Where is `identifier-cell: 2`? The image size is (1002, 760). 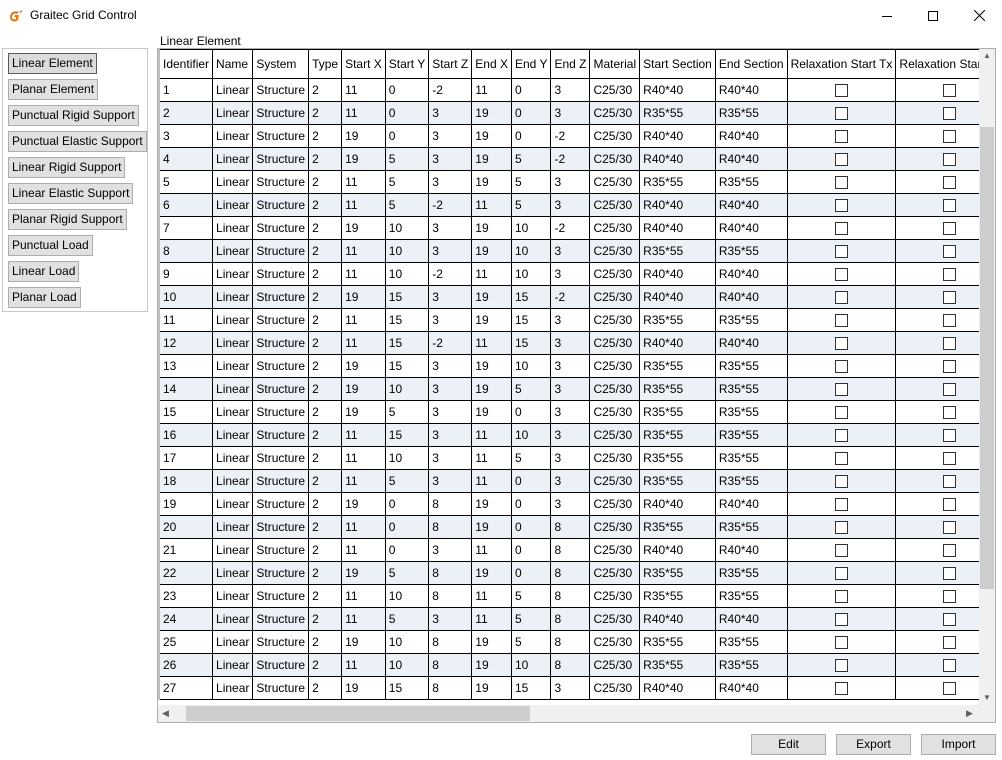 identifier-cell: 2 is located at coordinates (186, 113).